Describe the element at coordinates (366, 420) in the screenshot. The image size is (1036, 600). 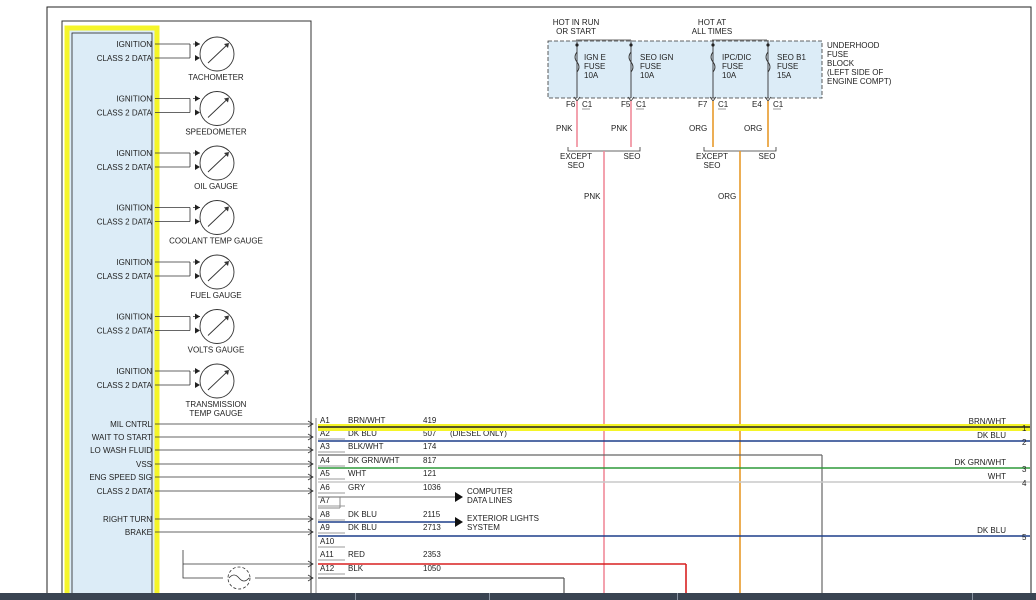
I see `wire-color: BRN/WHT` at that location.